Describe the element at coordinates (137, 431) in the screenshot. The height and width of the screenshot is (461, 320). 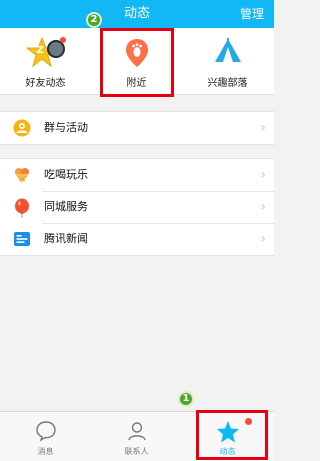
I see `contacts-icon` at that location.